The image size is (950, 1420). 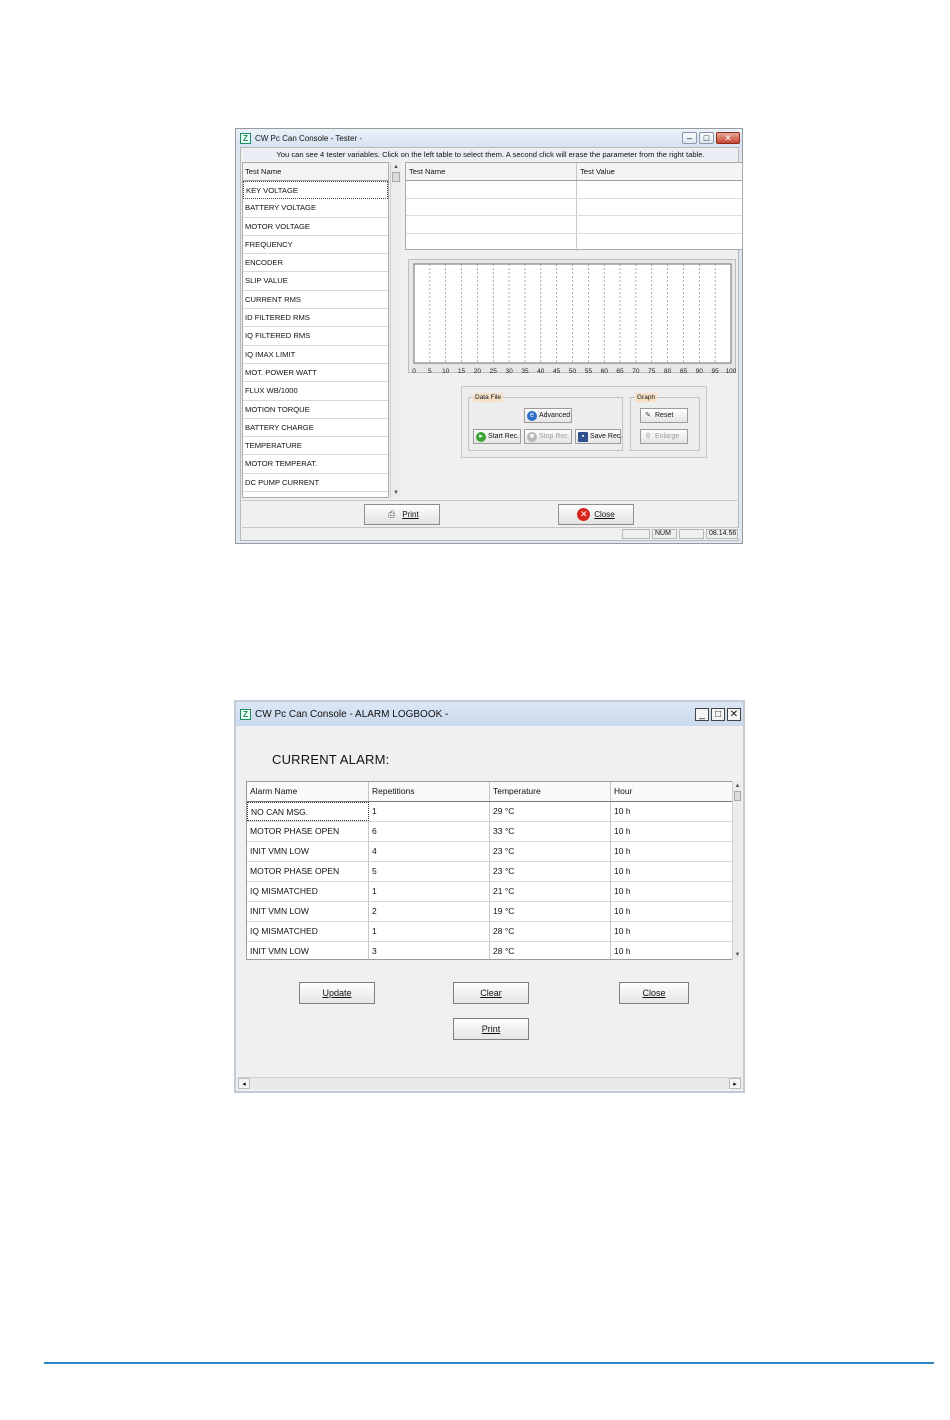 I want to click on tester-titlebar: Z CW Pc Can Console - Tester - – □ ✕, so click(x=489, y=138).